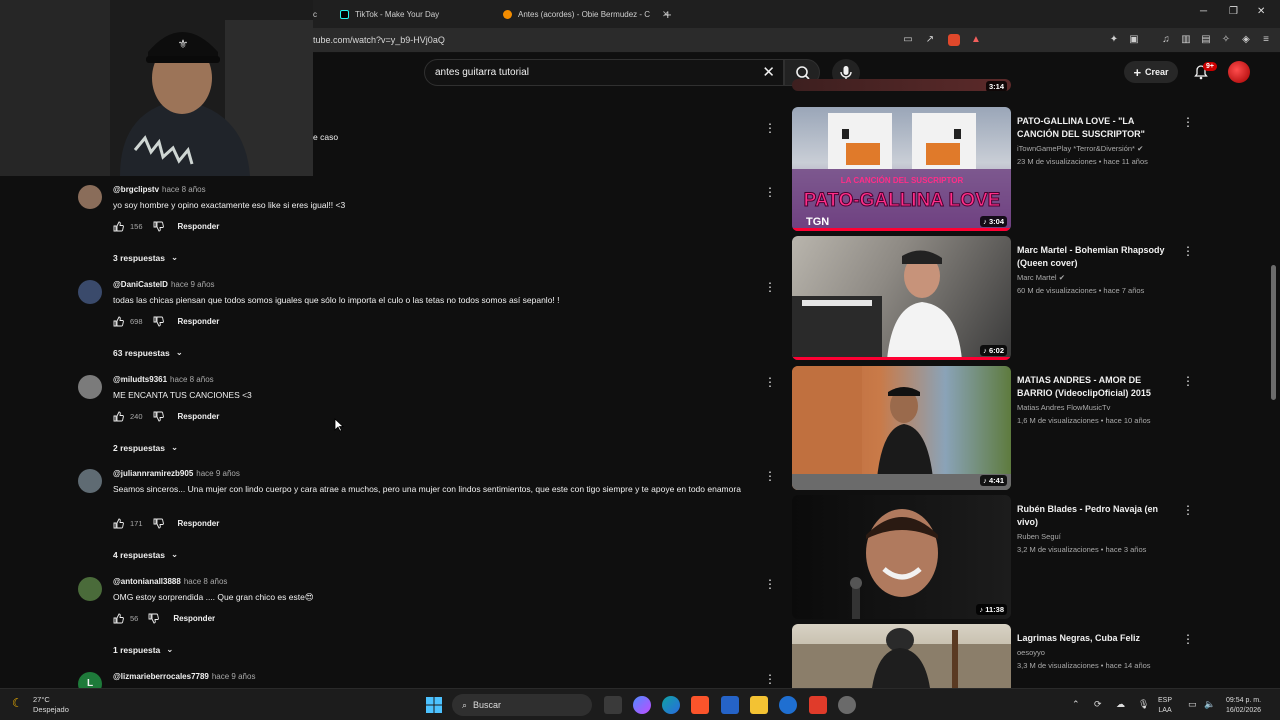 The image size is (1280, 720). I want to click on screenshot-icon: ▣, so click(1134, 40).